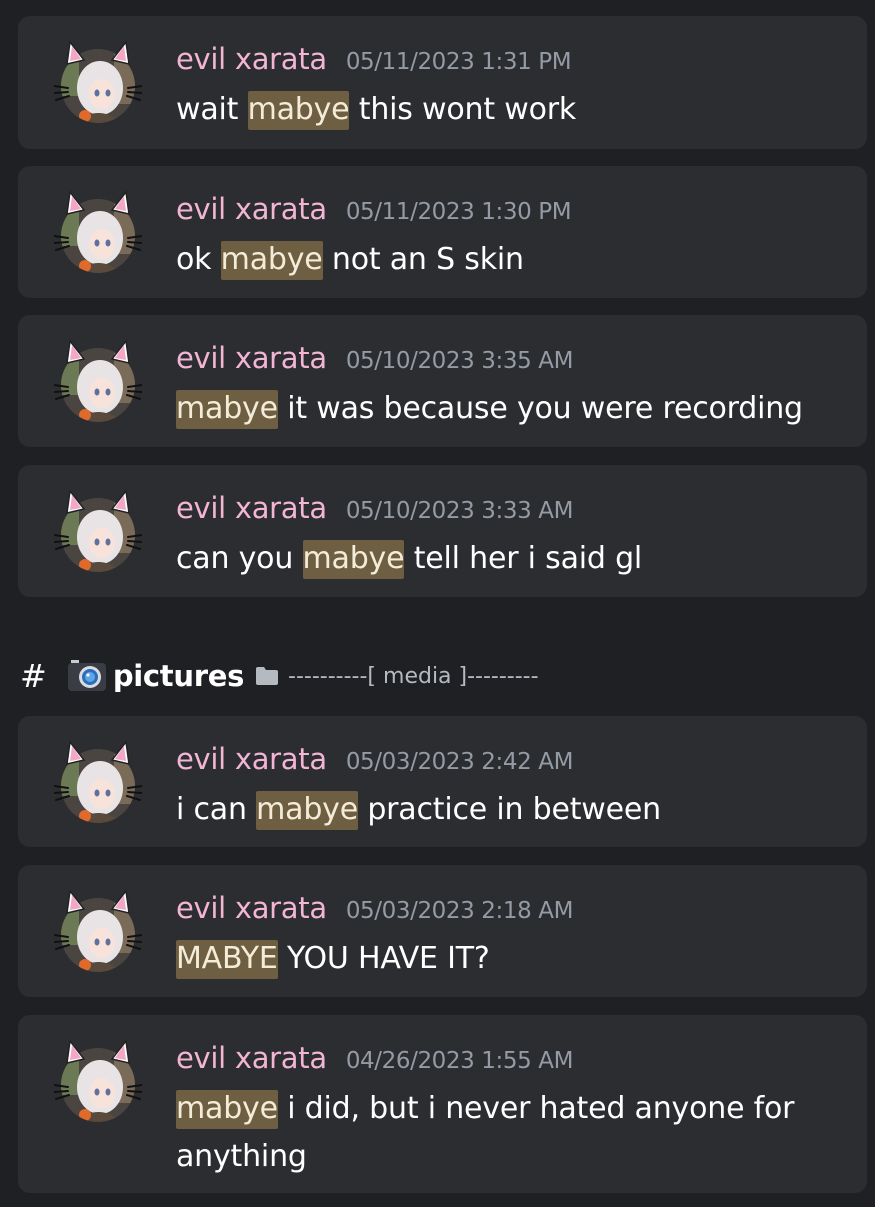 The width and height of the screenshot is (875, 1207). I want to click on message-timestamp: 05/10/2023 3:35 AM, so click(459, 361).